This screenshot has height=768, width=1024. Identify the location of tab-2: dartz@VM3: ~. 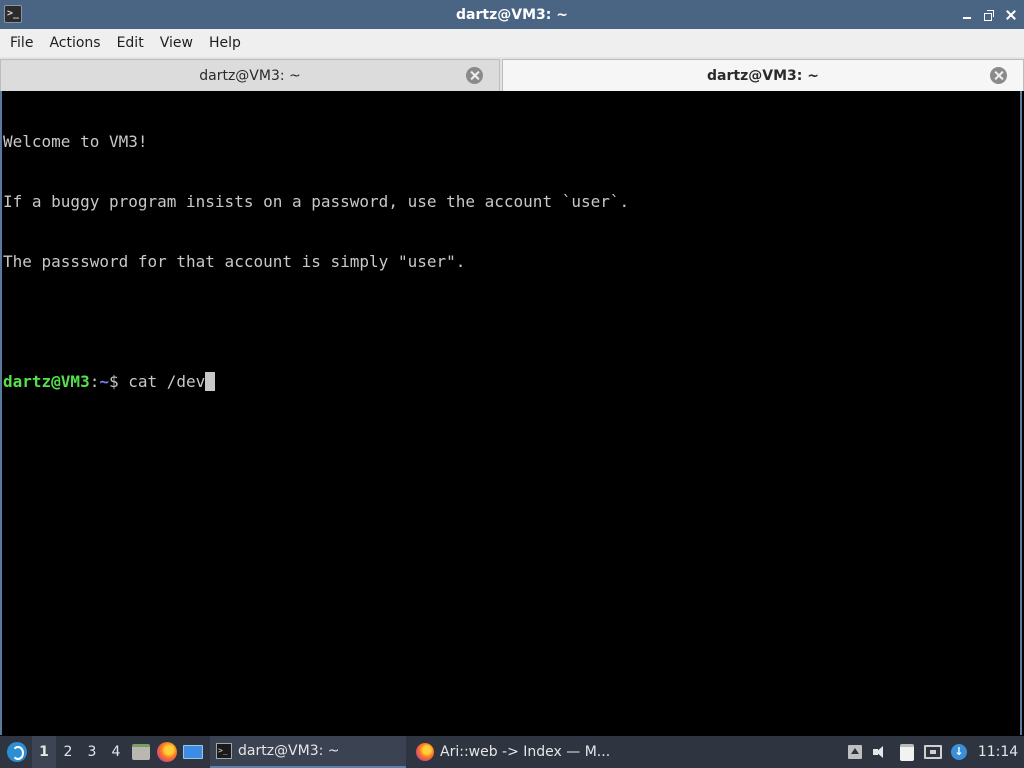
(763, 75).